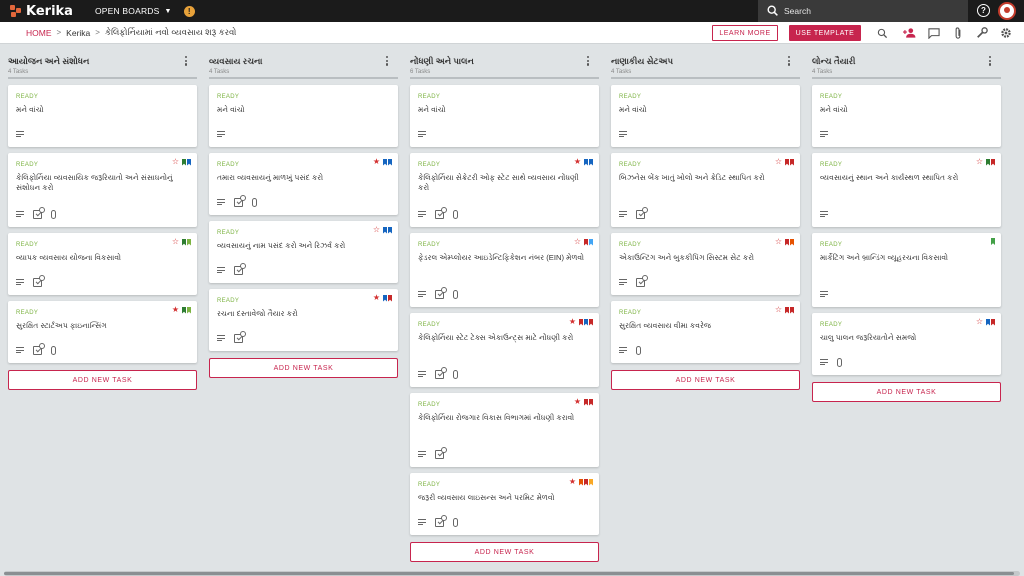 This screenshot has height=576, width=1024. What do you see at coordinates (303, 320) in the screenshot?
I see `task-card: ★ READY રચના દસ્તાવેજો તૈયાર કરો` at bounding box center [303, 320].